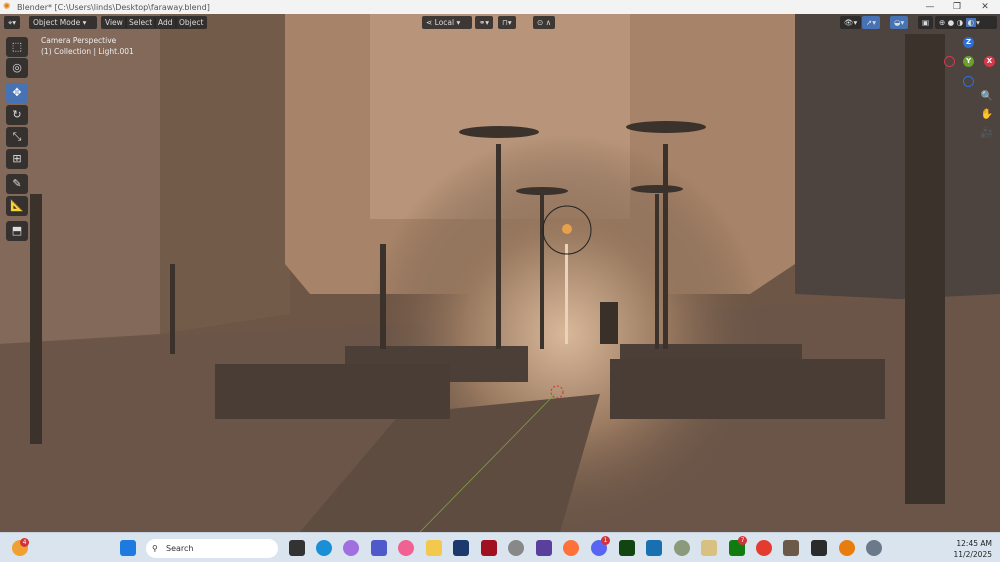 The image size is (1000, 562). What do you see at coordinates (17, 115) in the screenshot?
I see `rotate-tool-icon: ↻` at bounding box center [17, 115].